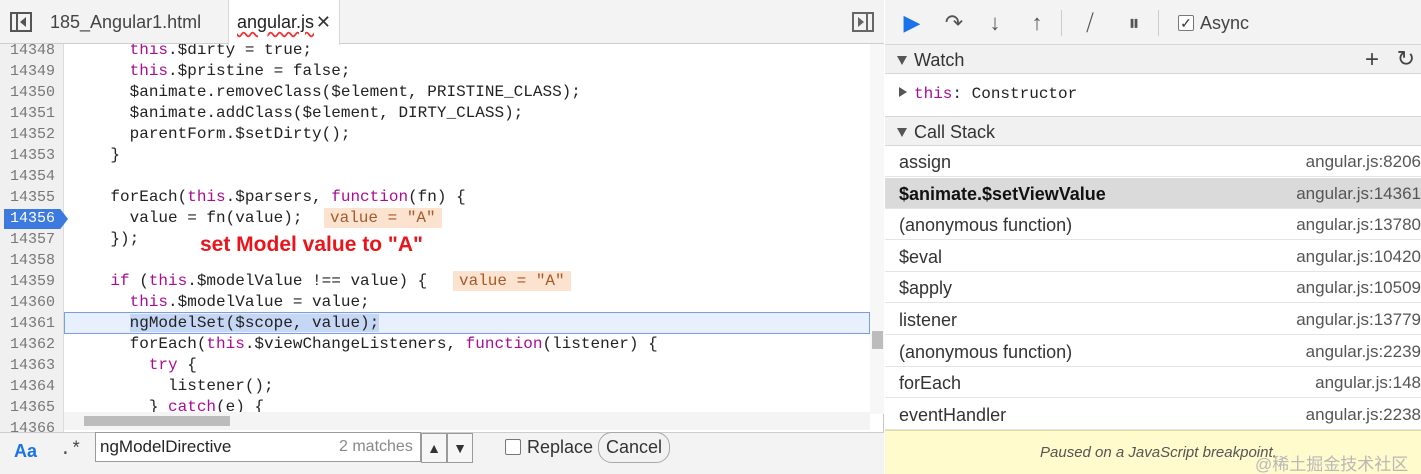  What do you see at coordinates (863, 22) in the screenshot?
I see `show-debugger-icon` at bounding box center [863, 22].